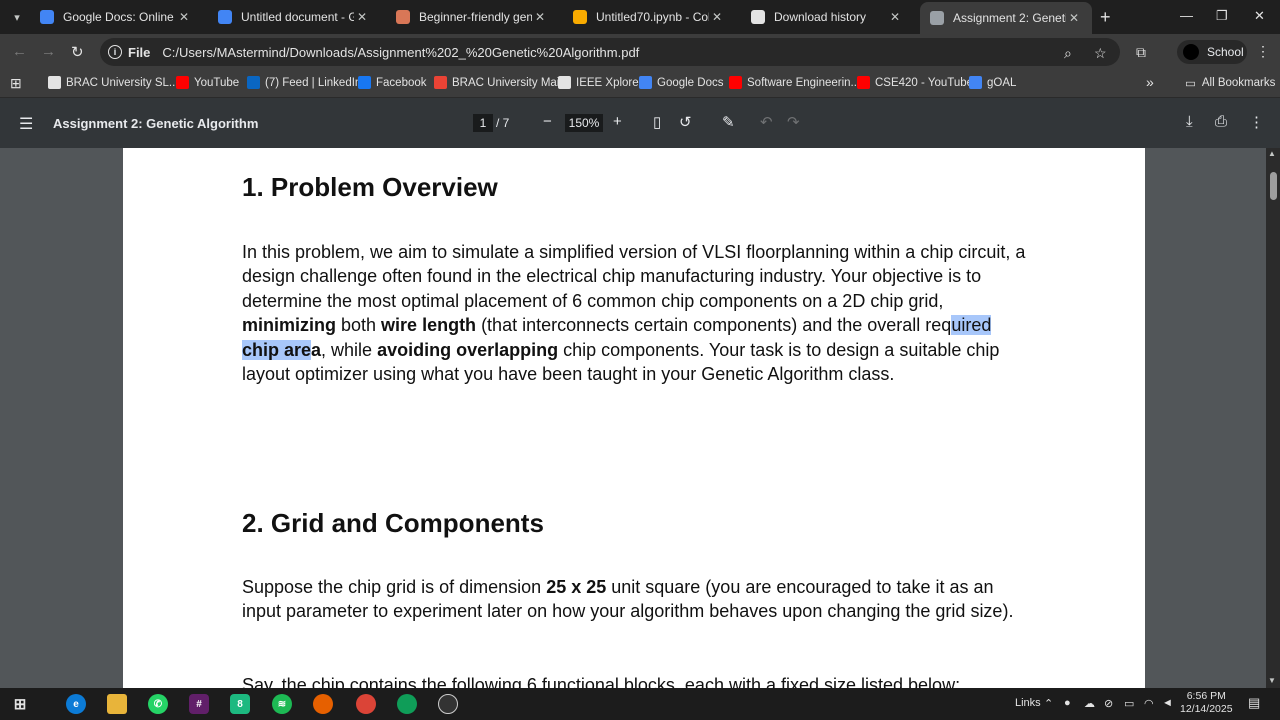 The width and height of the screenshot is (1280, 720). I want to click on site-info-icon: i, so click(115, 52).